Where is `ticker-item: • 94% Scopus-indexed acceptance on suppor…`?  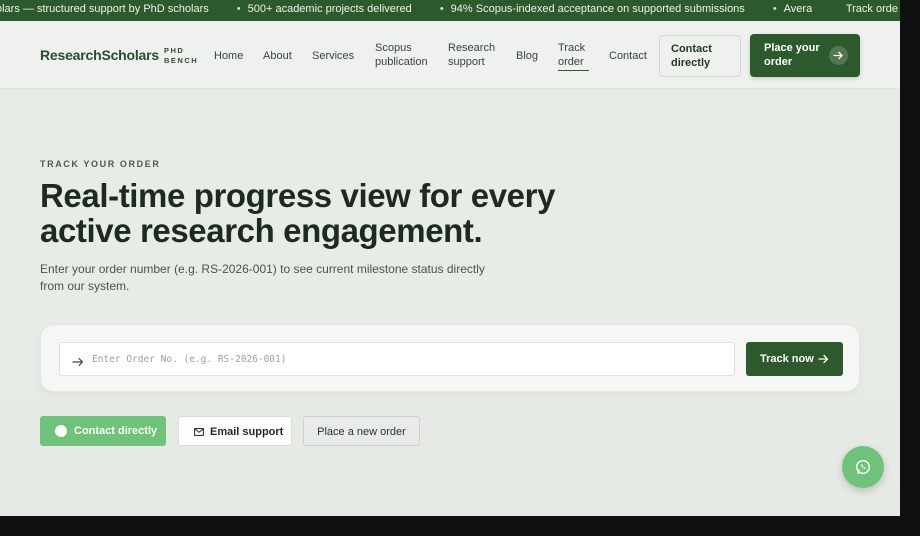 ticker-item: • 94% Scopus-indexed acceptance on suppor… is located at coordinates (592, 9).